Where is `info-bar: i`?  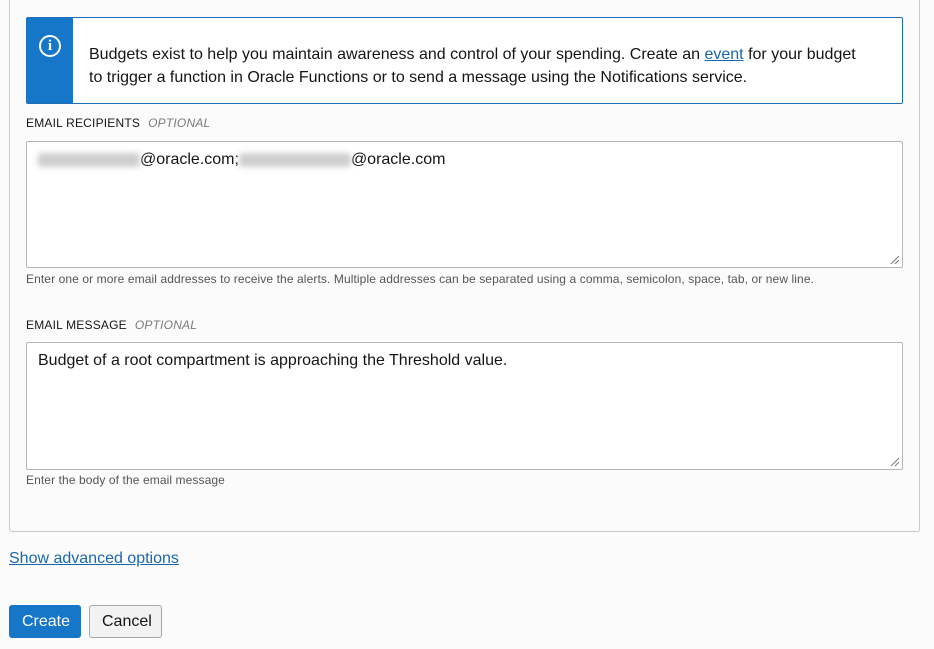
info-bar: i is located at coordinates (50, 60).